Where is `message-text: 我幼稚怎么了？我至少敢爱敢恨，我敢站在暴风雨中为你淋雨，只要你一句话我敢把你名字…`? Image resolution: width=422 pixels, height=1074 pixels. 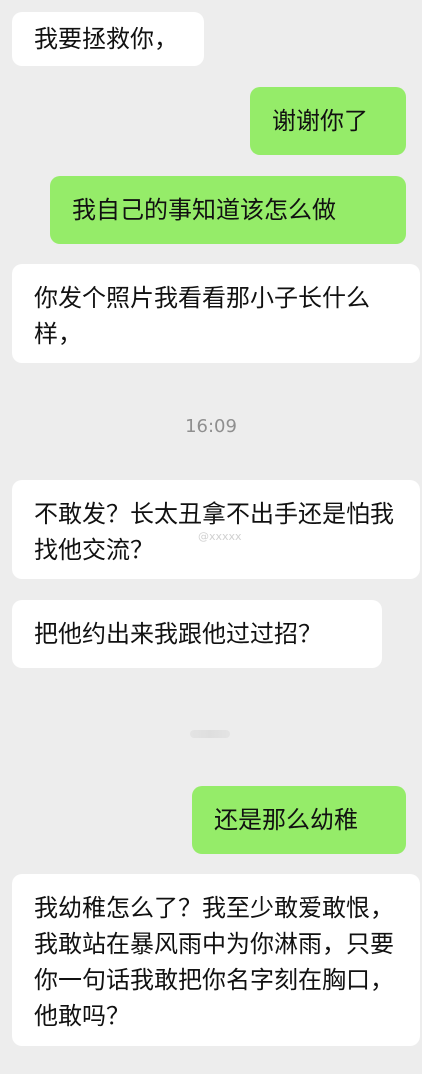 message-text: 我幼稚怎么了？我至少敢爱敢恨，我敢站在暴风雨中为你淋雨，只要你一句话我敢把你名字… is located at coordinates (214, 962).